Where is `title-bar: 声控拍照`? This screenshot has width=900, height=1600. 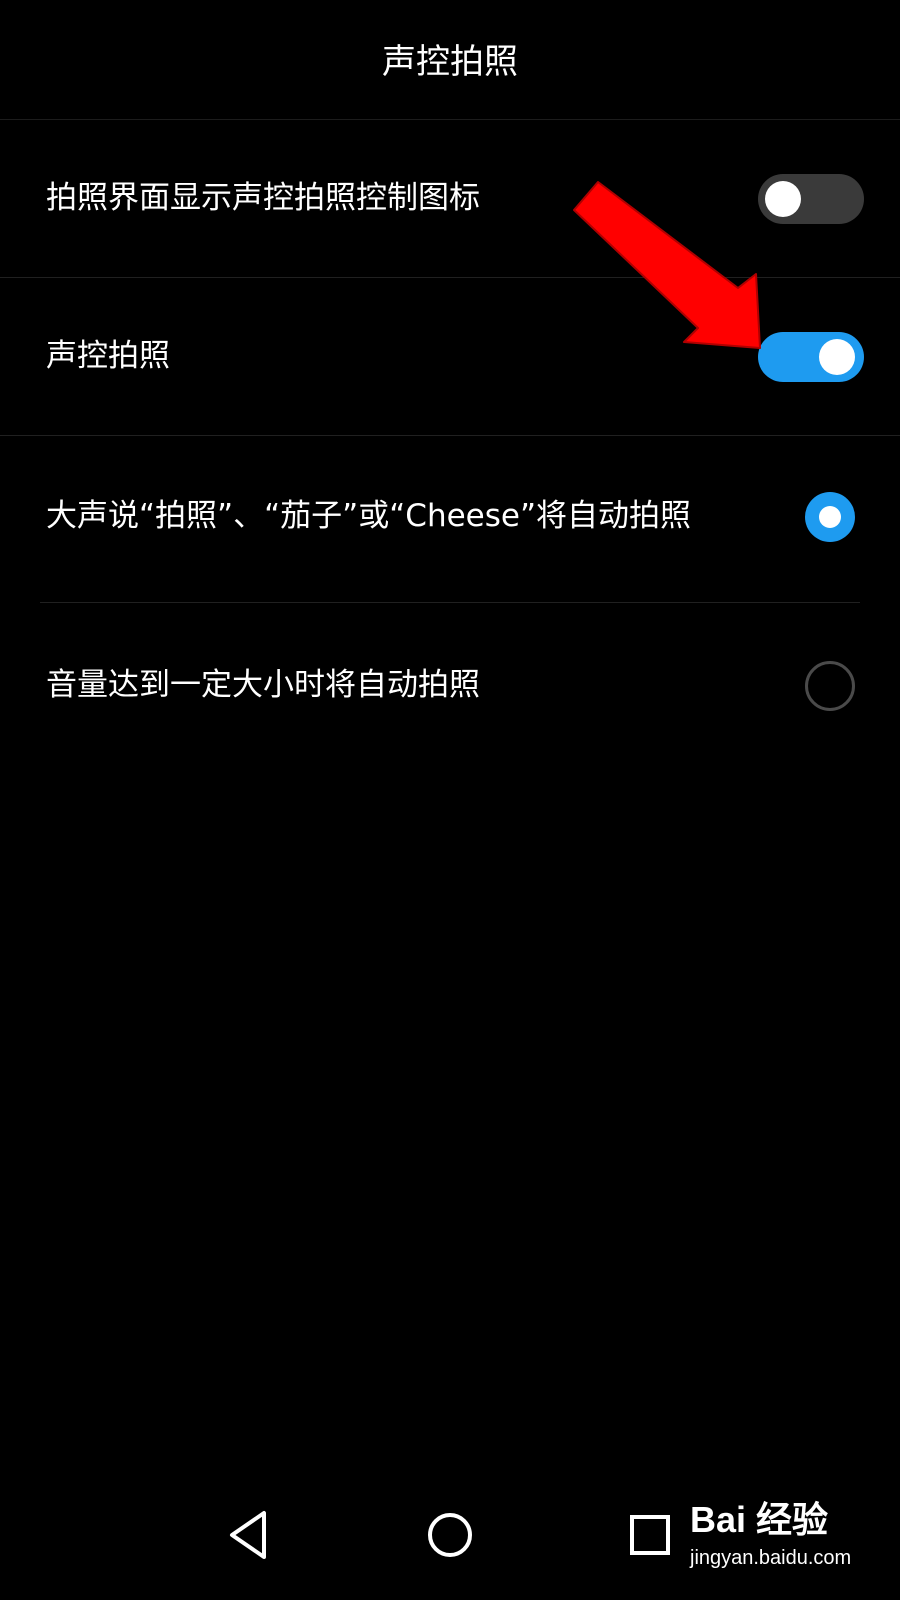
title-bar: 声控拍照 is located at coordinates (450, 60).